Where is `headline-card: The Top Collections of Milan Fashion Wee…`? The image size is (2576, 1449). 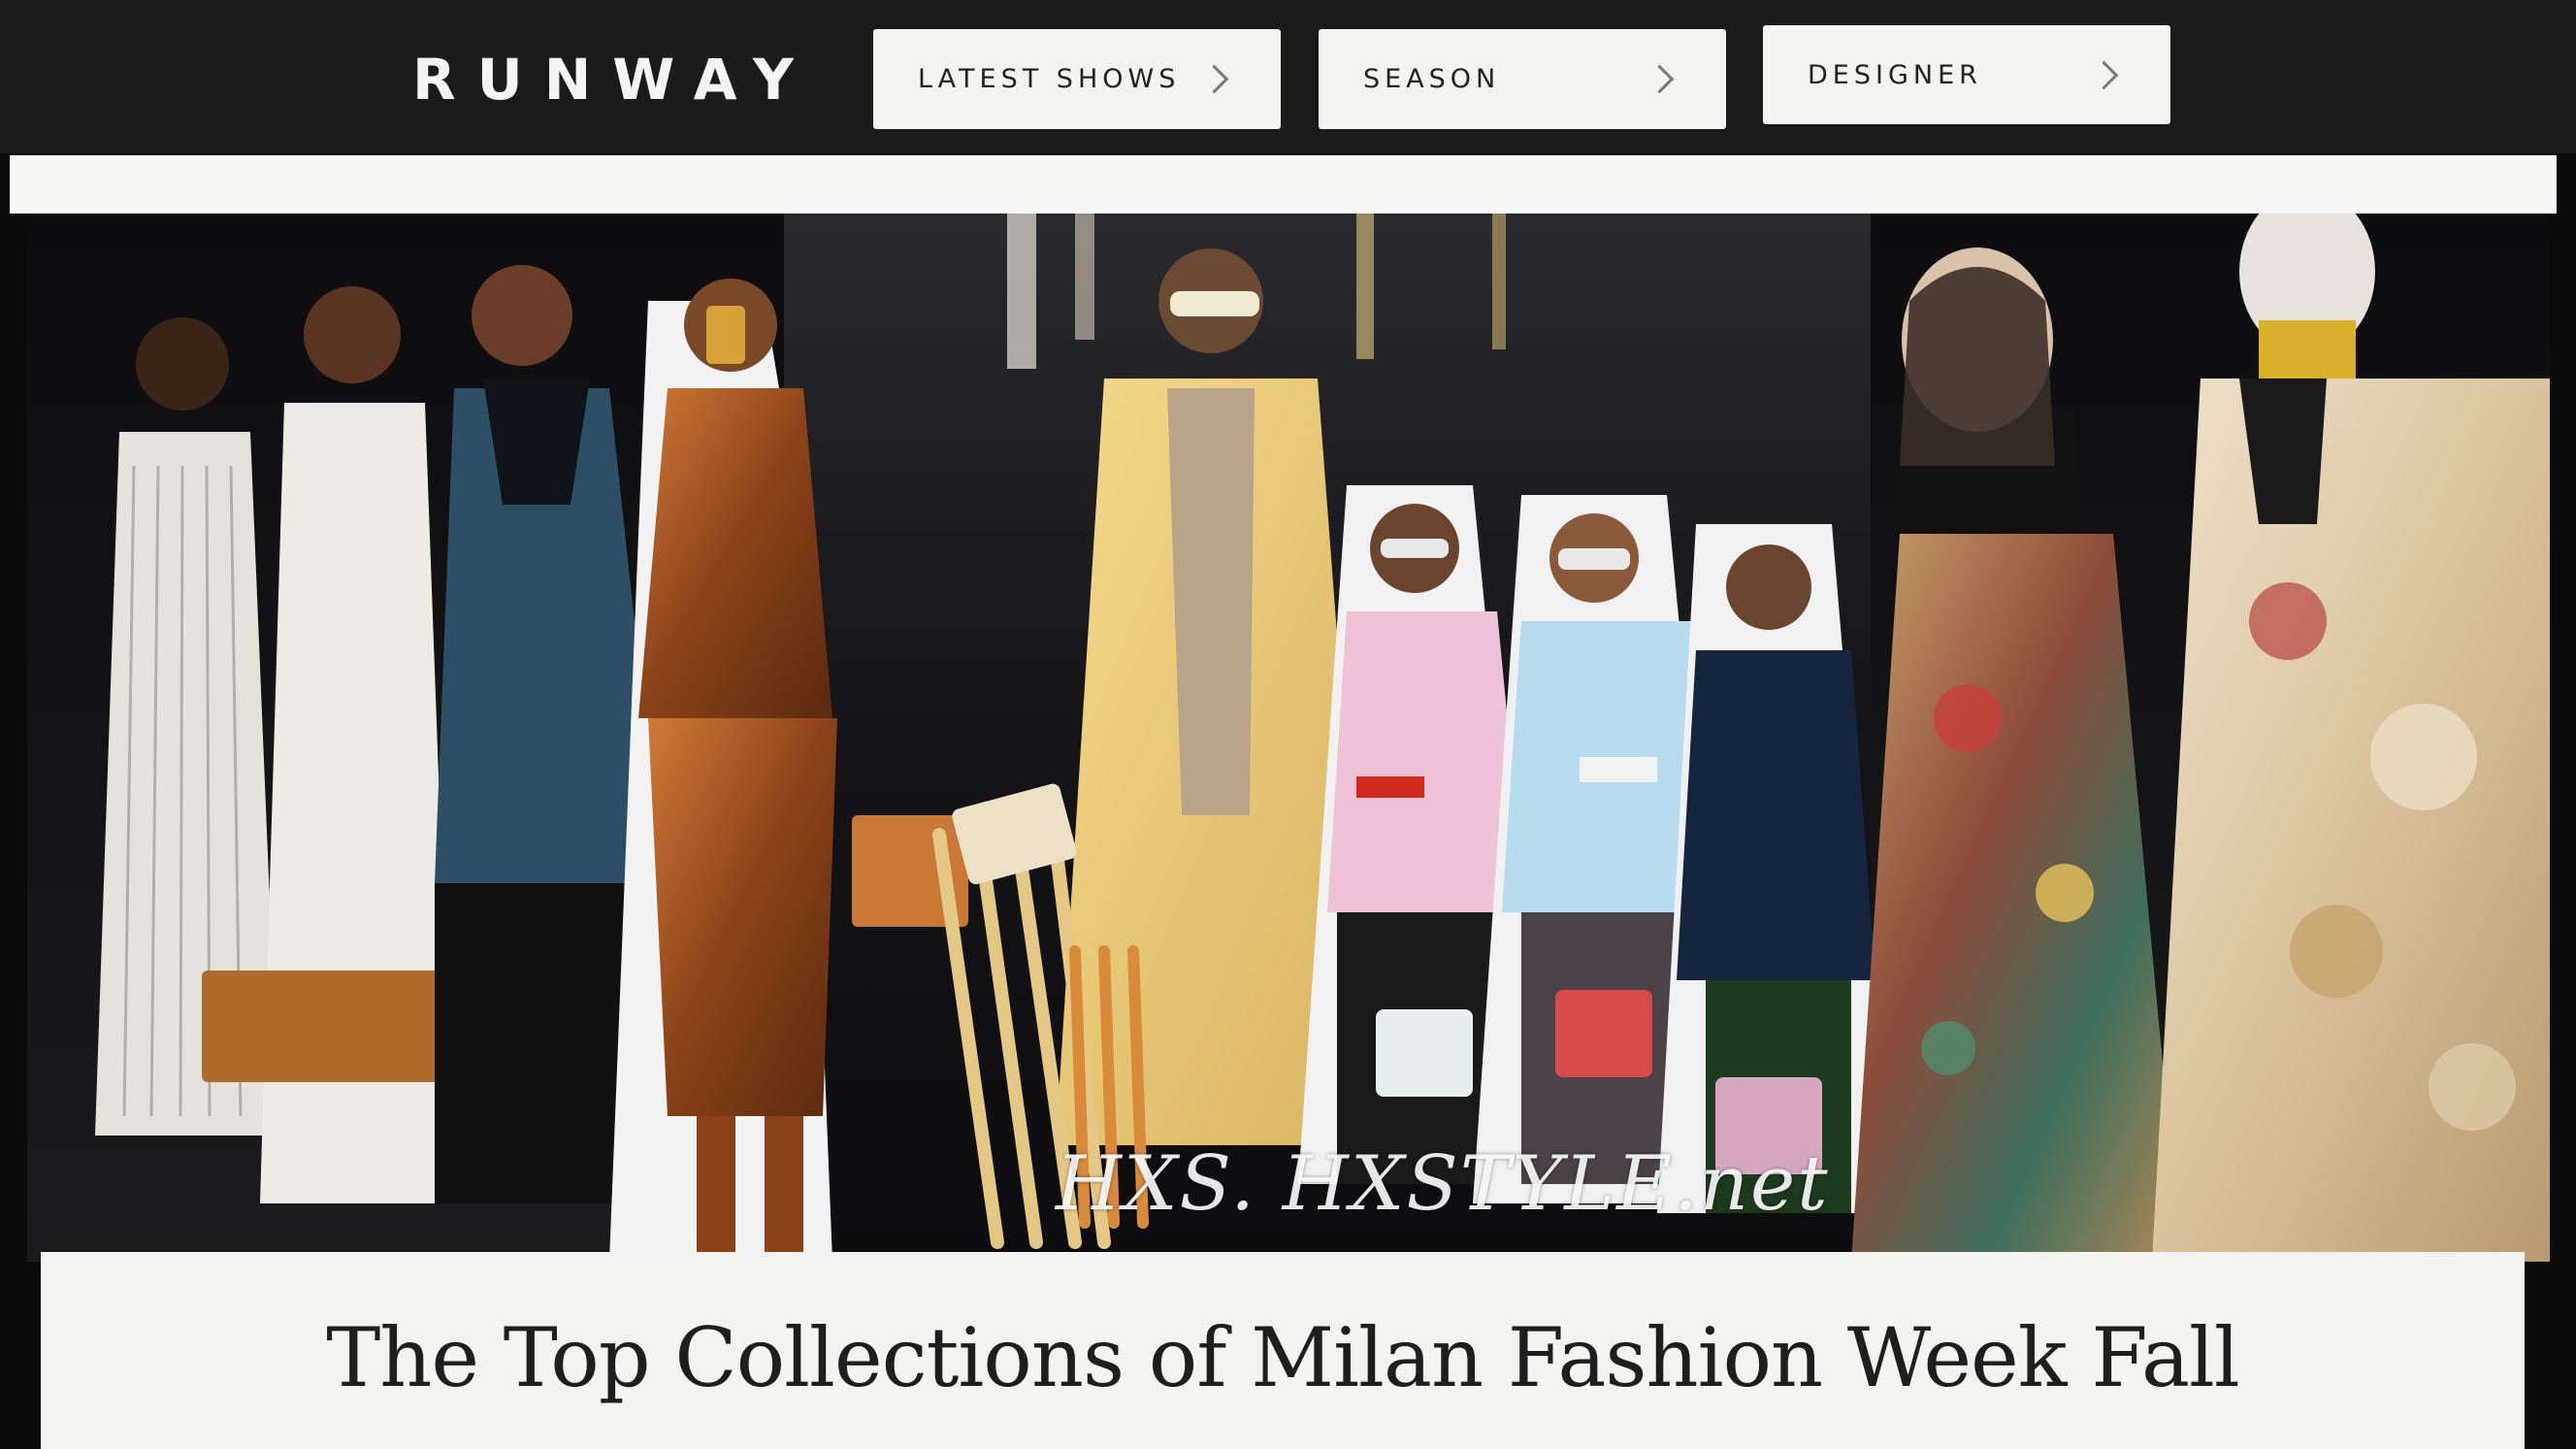
headline-card: The Top Collections of Milan Fashion Wee… is located at coordinates (1283, 1350).